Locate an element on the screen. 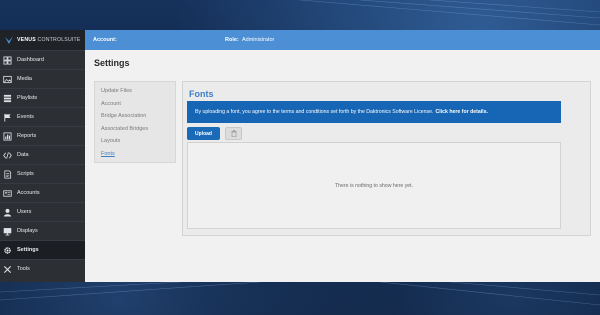 This screenshot has width=600, height=315. subnav-associated-bridges: Associated Bridges is located at coordinates (135, 129).